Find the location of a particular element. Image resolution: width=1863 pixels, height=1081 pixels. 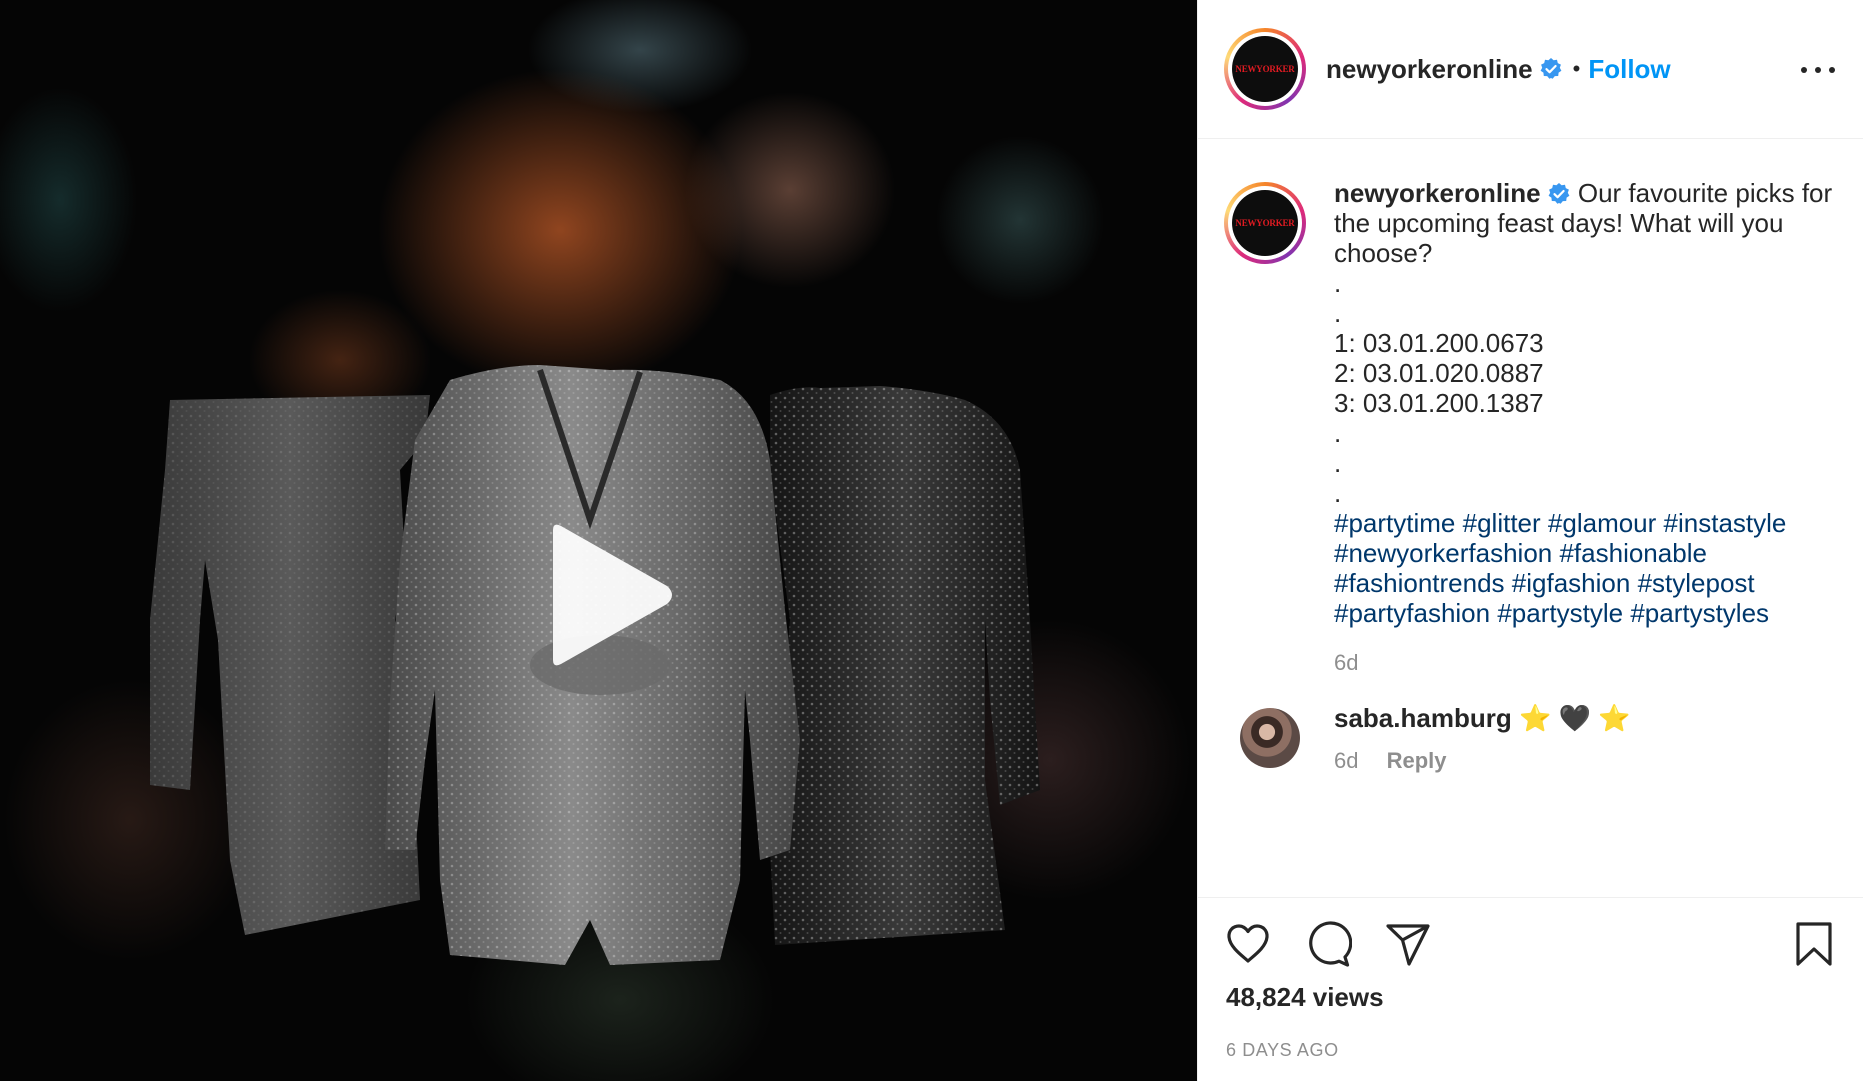

hashtag-link: #partystyle is located at coordinates (1560, 613).